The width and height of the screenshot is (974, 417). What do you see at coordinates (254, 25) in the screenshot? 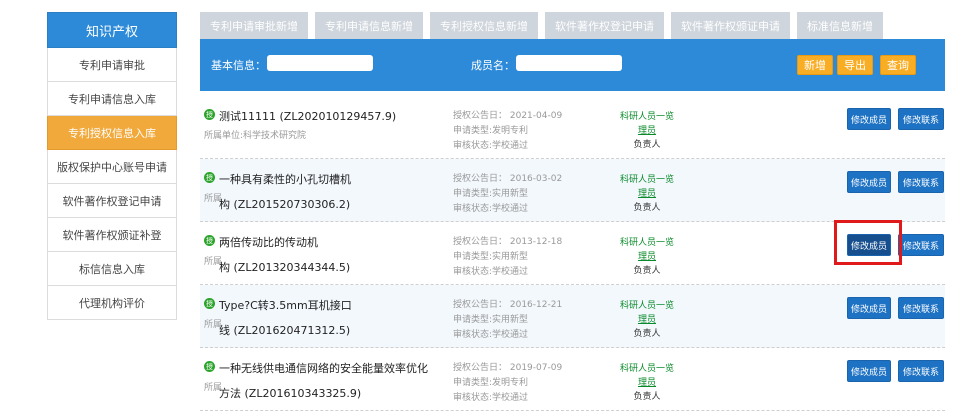
I see `tab-patent-approval-add: 专利申请审批新增` at bounding box center [254, 25].